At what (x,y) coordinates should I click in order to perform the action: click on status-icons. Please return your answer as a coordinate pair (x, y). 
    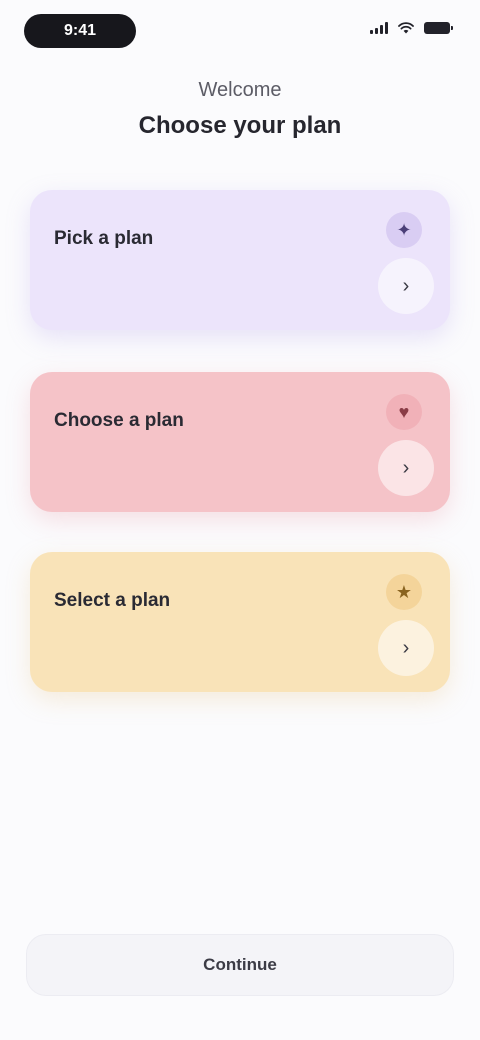
    Looking at the image, I should click on (411, 28).